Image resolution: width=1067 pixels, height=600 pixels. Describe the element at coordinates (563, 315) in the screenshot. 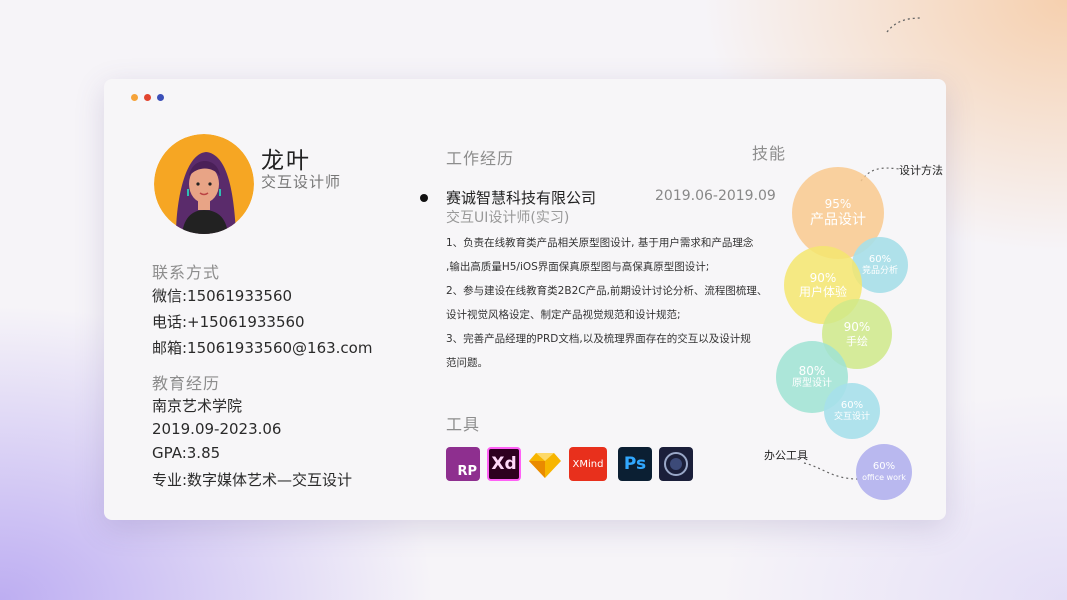

I see `job-duty-line: 设计视觉风格设定、制定产品视觉规范和设计规范;` at that location.